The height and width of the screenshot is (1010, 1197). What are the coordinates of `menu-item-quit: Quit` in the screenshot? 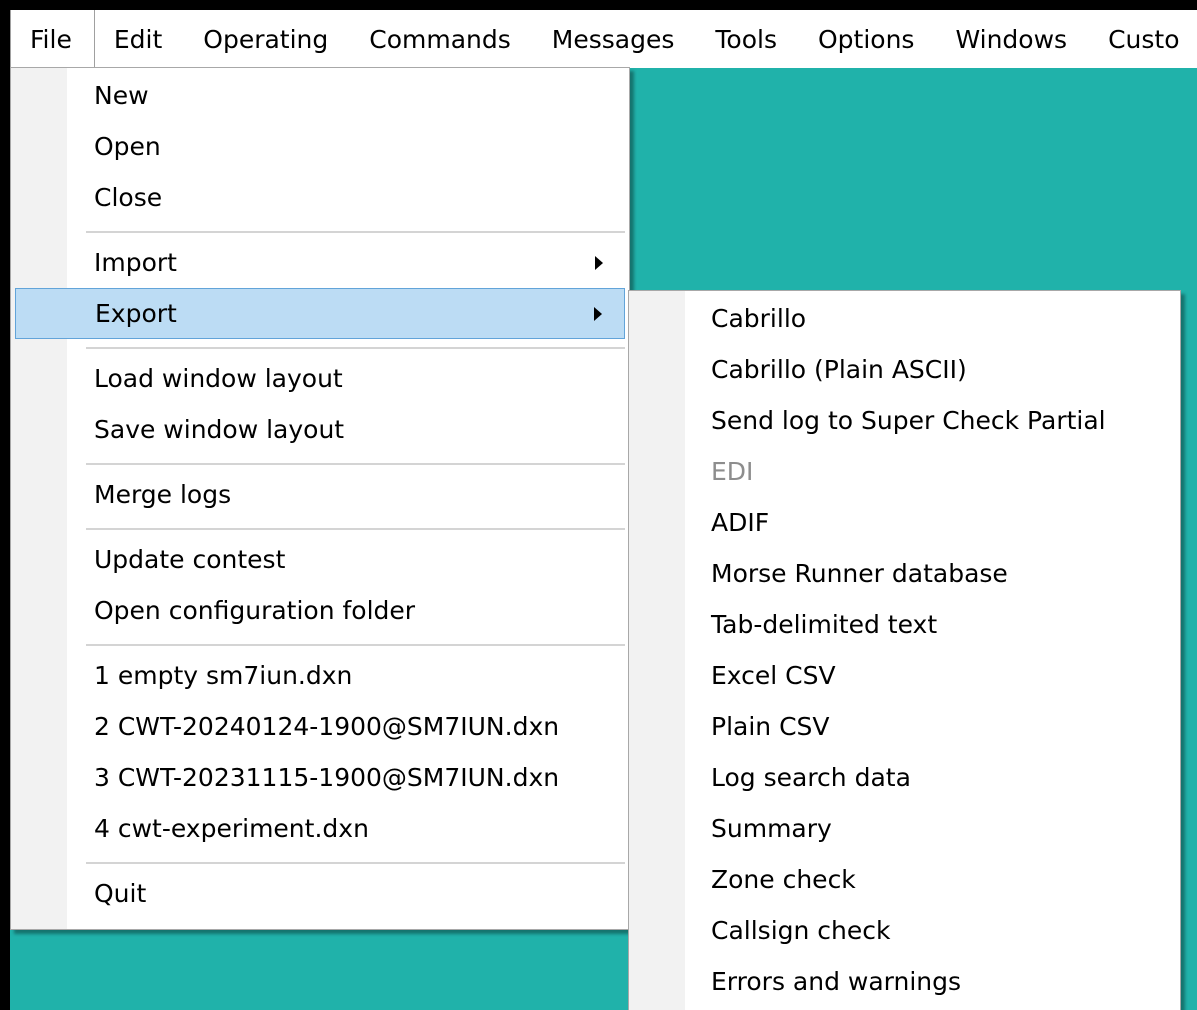 It's located at (320, 893).